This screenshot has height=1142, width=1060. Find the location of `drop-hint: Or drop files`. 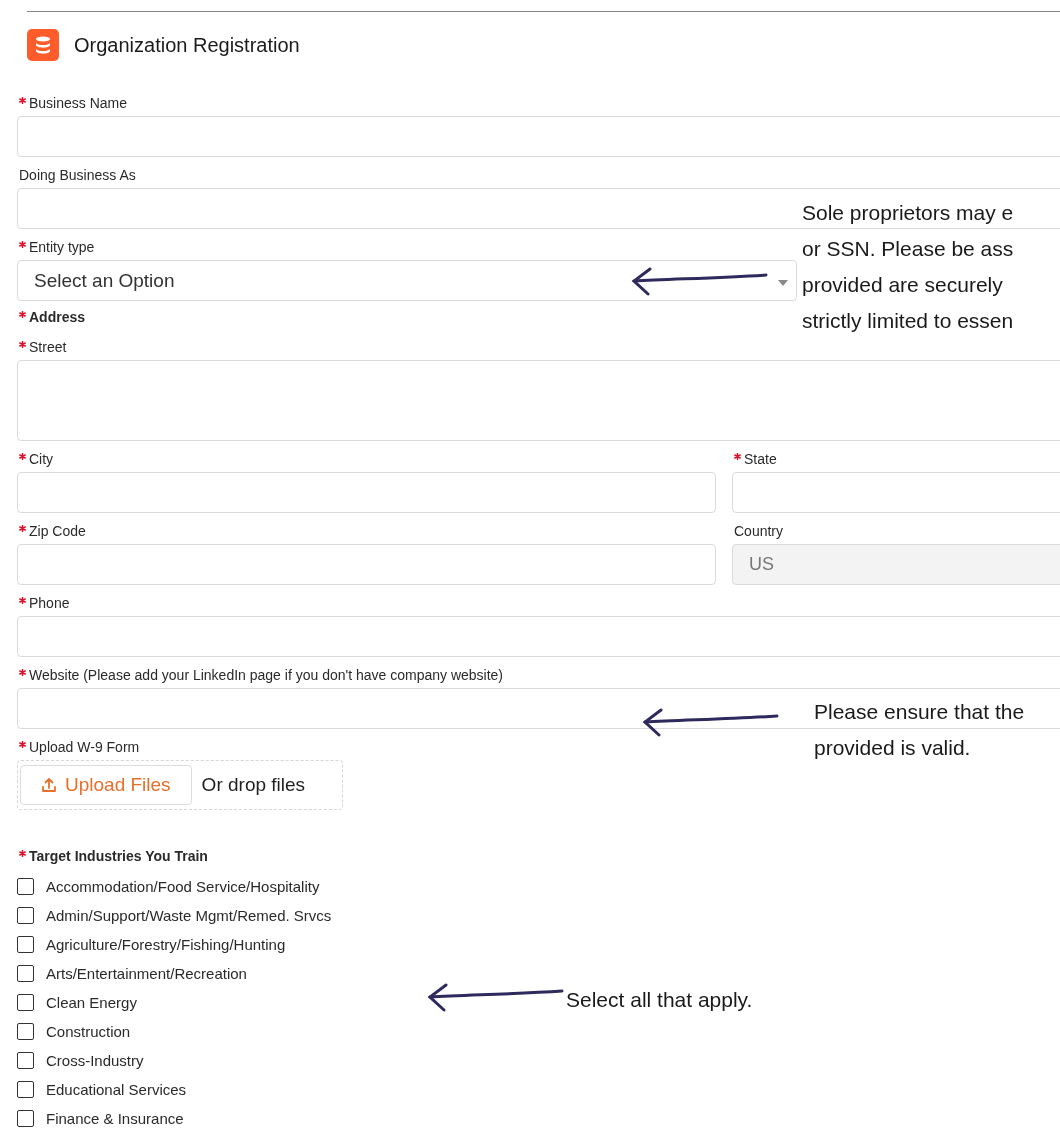

drop-hint: Or drop files is located at coordinates (253, 785).